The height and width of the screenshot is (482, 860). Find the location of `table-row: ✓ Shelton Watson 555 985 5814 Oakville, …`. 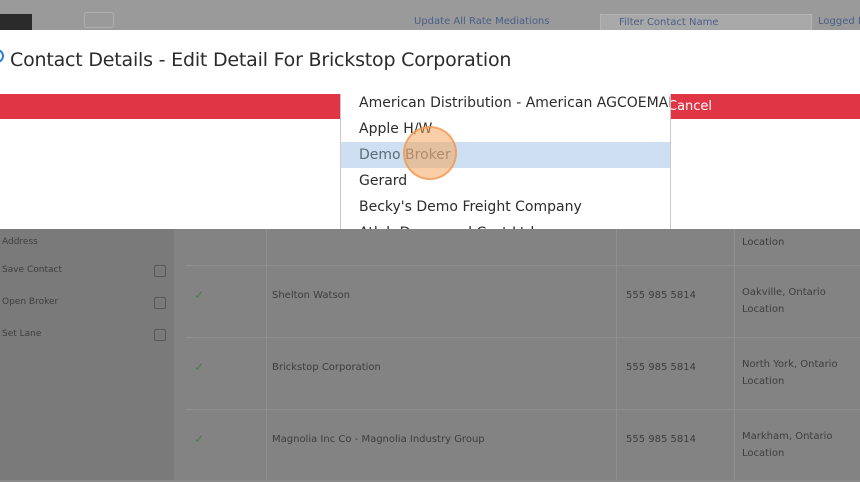

table-row: ✓ Shelton Watson 555 985 5814 Oakville, … is located at coordinates (523, 301).